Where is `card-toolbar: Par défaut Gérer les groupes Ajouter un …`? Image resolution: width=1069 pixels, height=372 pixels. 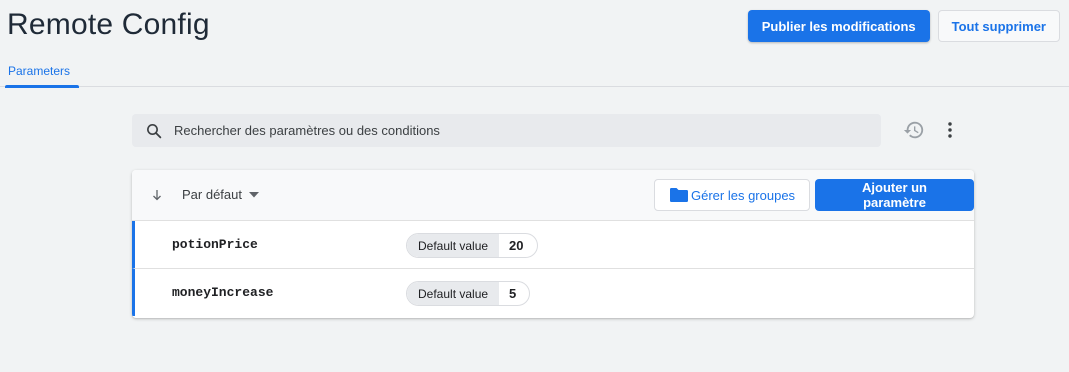
card-toolbar: Par défaut Gérer les groupes Ajouter un … is located at coordinates (553, 195).